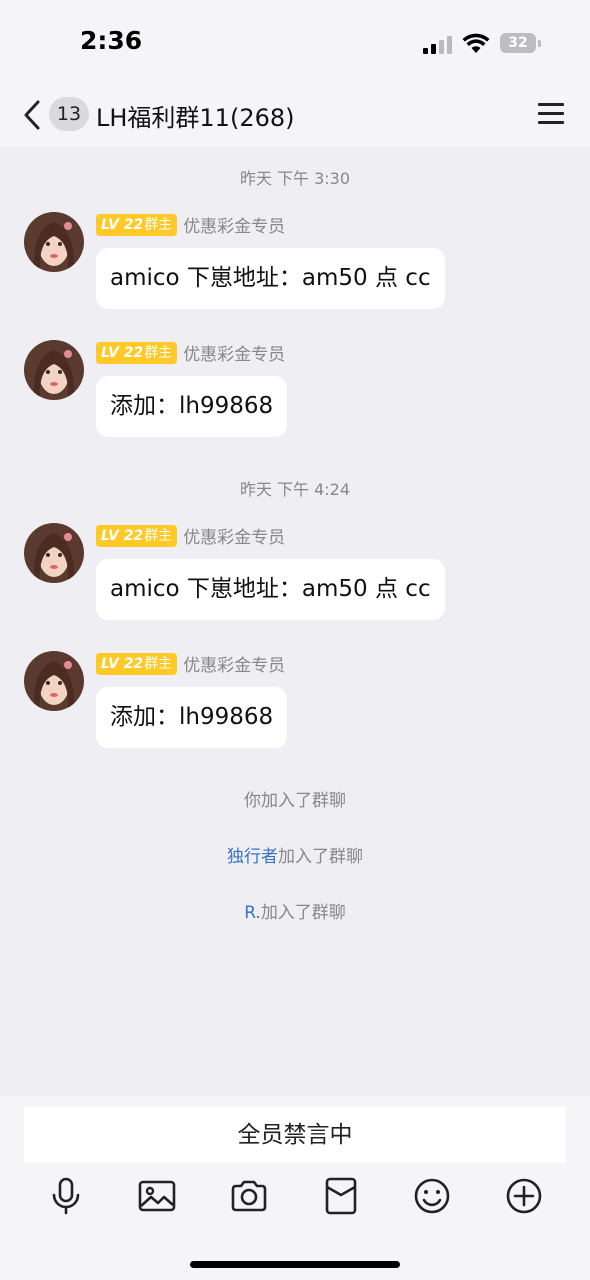 The height and width of the screenshot is (1280, 590). Describe the element at coordinates (195, 118) in the screenshot. I see `chat-title: LH福利群11(268)` at that location.